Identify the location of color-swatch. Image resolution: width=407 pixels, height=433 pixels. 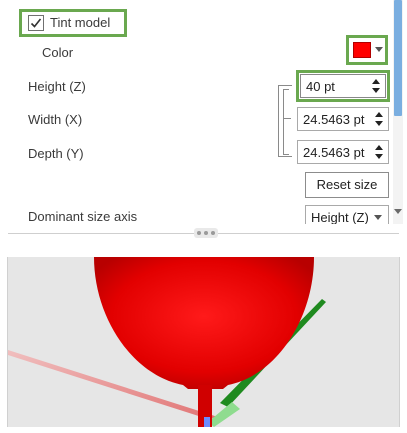
(362, 50).